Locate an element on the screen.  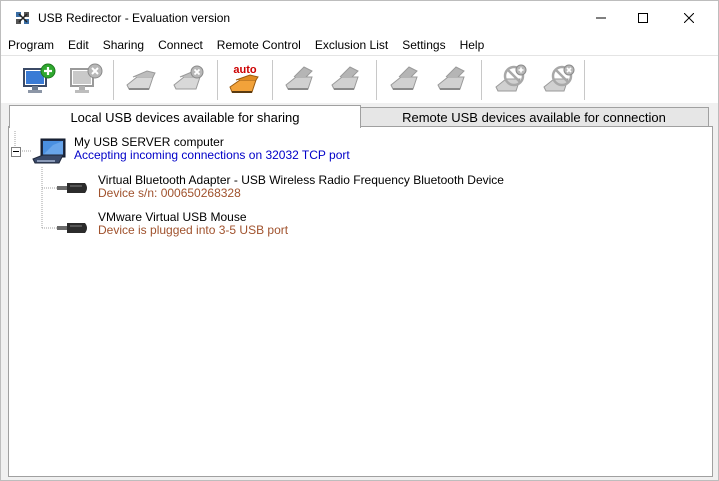
disconnect-button is located at coordinates (346, 80).